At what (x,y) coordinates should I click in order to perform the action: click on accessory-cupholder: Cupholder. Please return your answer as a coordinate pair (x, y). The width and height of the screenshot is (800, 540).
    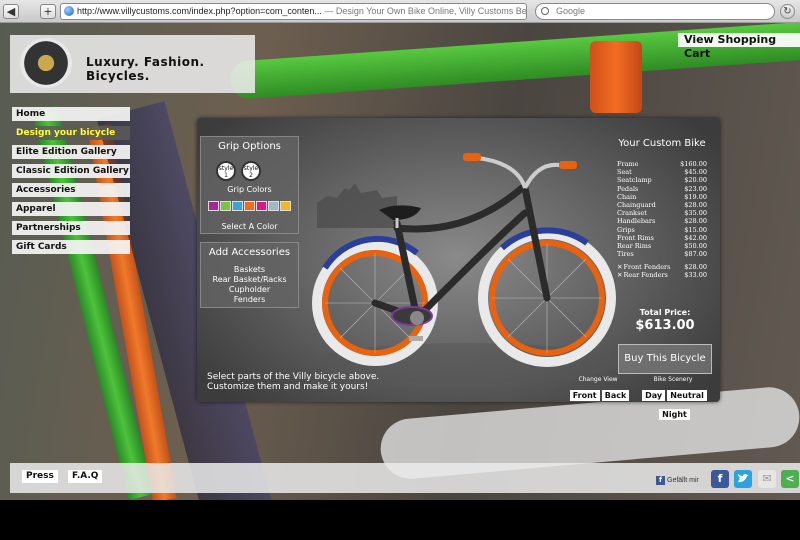
    Looking at the image, I should click on (249, 289).